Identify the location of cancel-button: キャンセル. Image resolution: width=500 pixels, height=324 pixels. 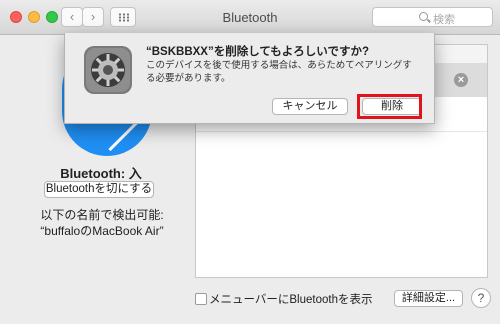
(310, 106).